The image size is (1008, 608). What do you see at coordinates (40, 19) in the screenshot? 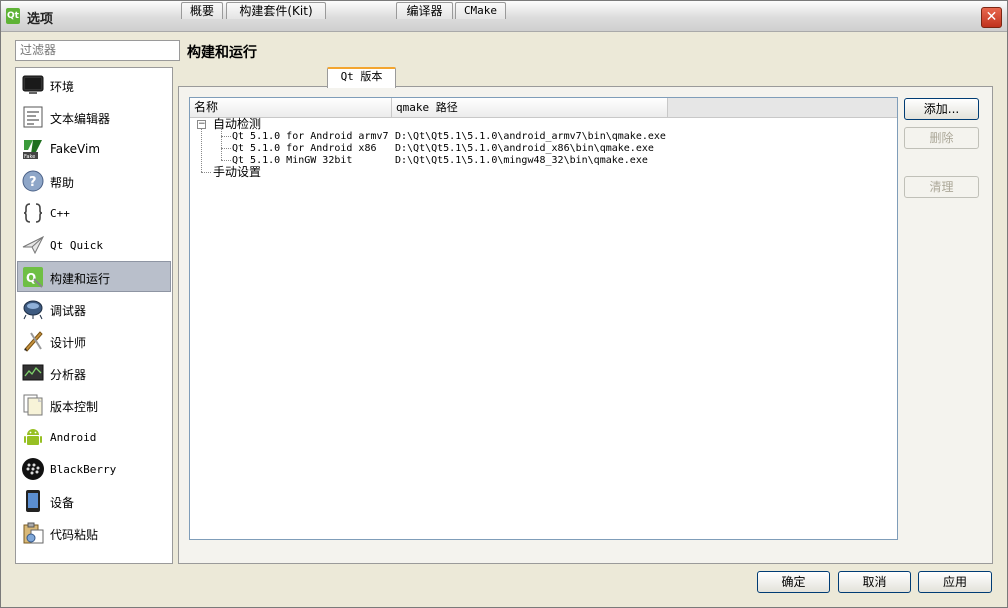
I see `window-title: 选项` at bounding box center [40, 19].